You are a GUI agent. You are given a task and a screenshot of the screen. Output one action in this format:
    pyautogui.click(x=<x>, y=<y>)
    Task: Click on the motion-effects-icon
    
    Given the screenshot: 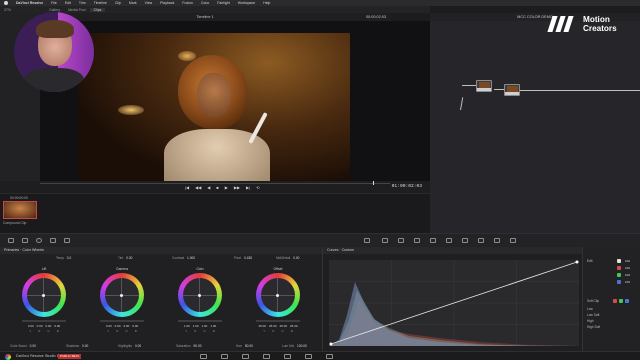 What is the action you would take?
    pyautogui.click(x=67, y=240)
    